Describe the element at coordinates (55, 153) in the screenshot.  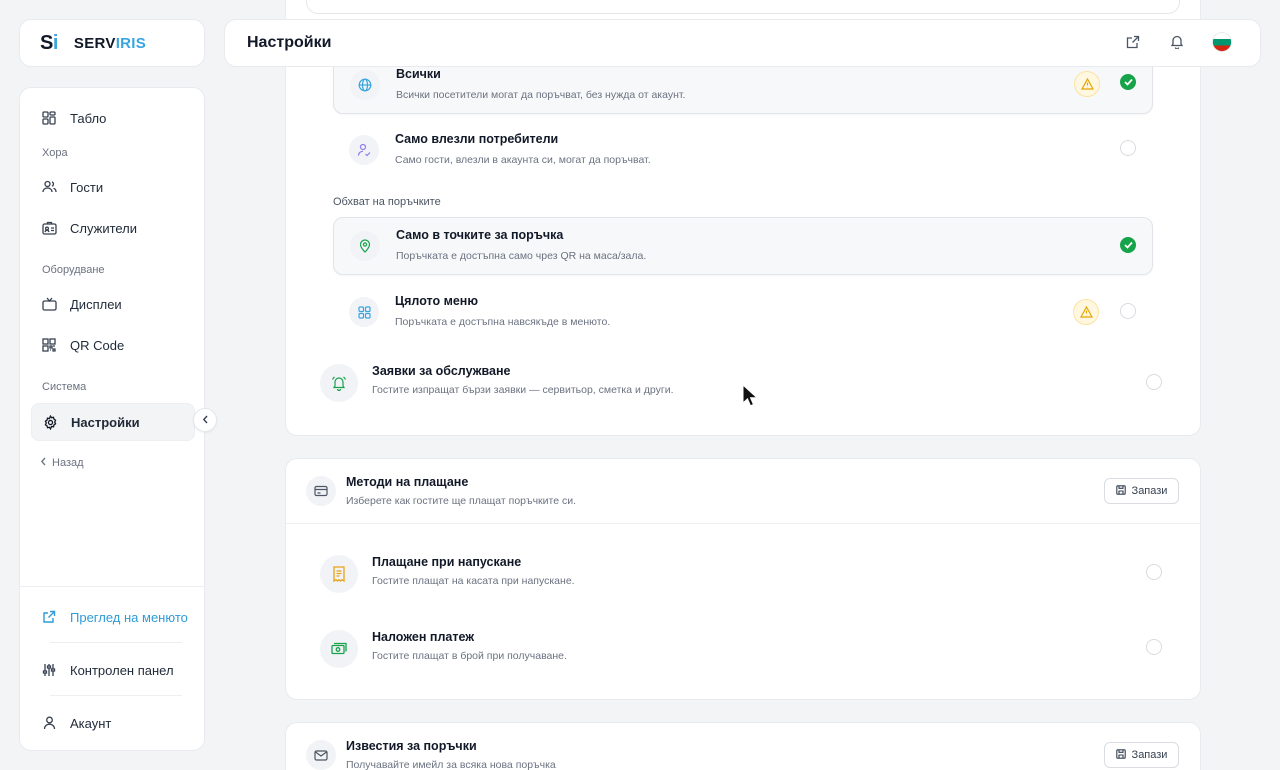
I see `sidebar-section-people: Хора` at that location.